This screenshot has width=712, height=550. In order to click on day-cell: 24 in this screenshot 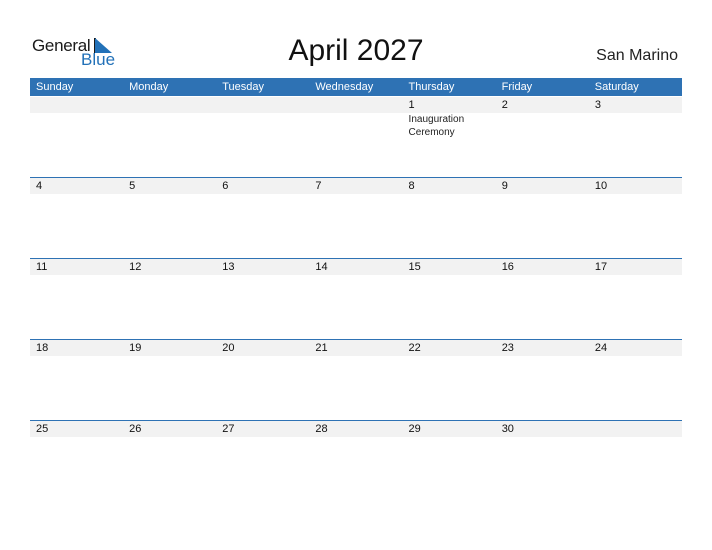, I will do `click(635, 380)`.